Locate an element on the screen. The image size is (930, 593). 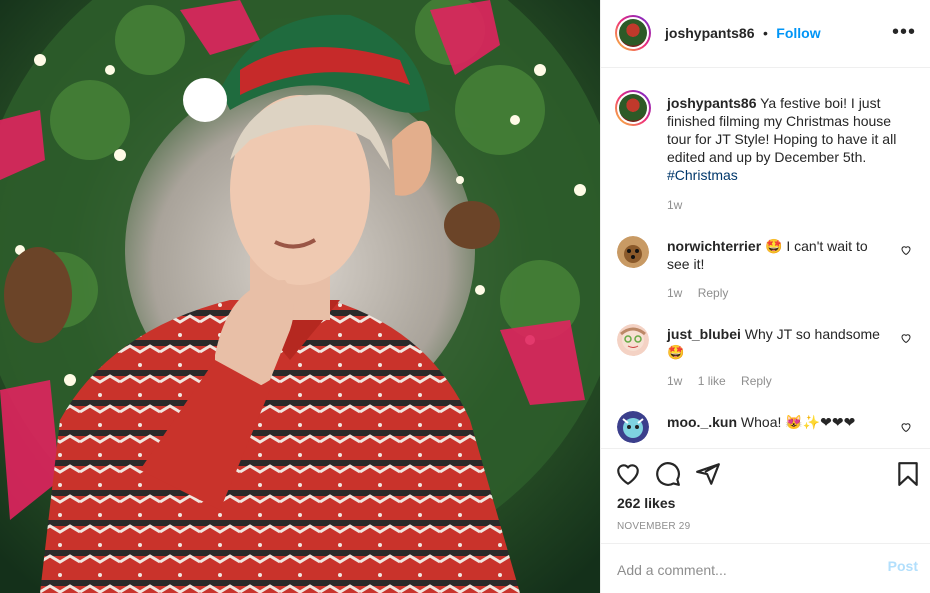
follow-button: Follow is located at coordinates (798, 33).